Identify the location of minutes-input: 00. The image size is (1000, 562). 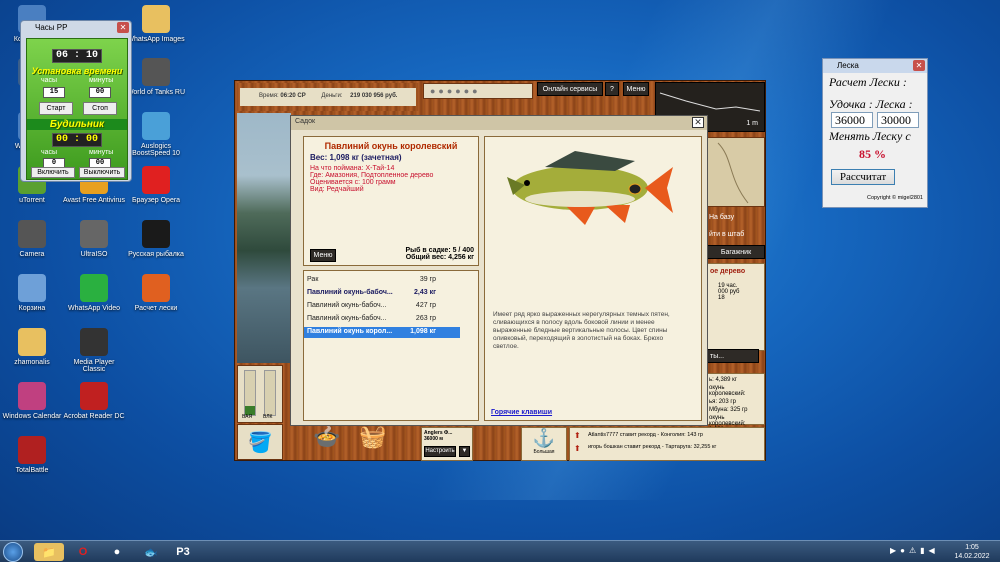
(100, 92).